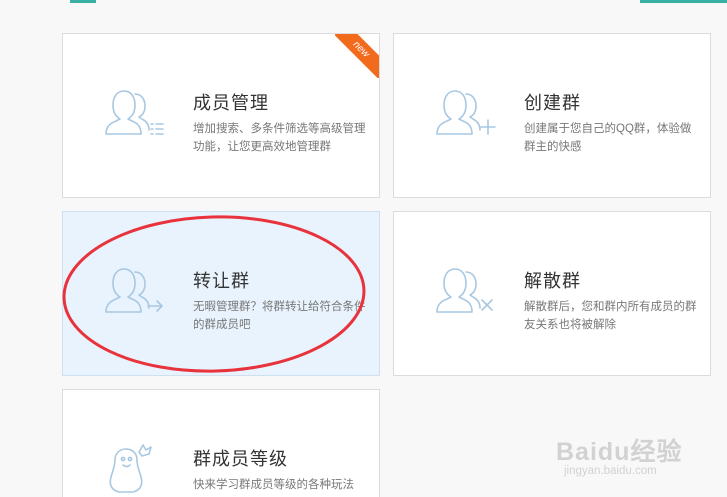 This screenshot has height=497, width=727. What do you see at coordinates (83, 1) in the screenshot?
I see `top-tab-indicator` at bounding box center [83, 1].